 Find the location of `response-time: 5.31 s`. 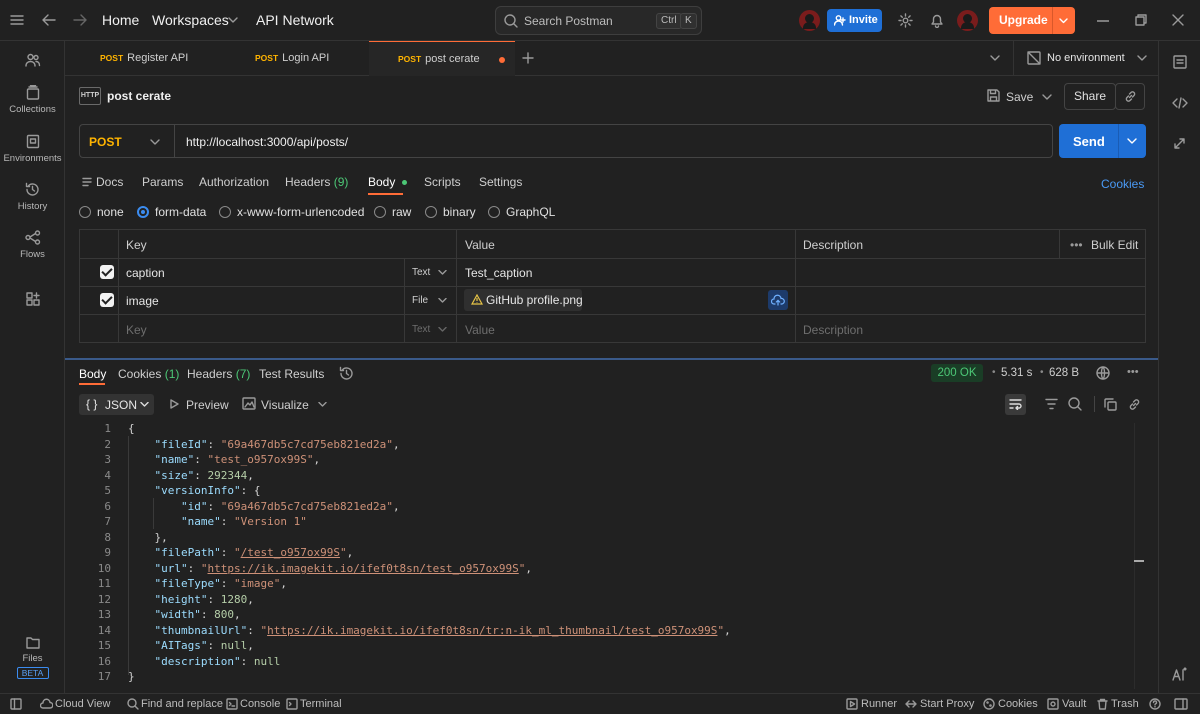

response-time: 5.31 s is located at coordinates (1016, 373).